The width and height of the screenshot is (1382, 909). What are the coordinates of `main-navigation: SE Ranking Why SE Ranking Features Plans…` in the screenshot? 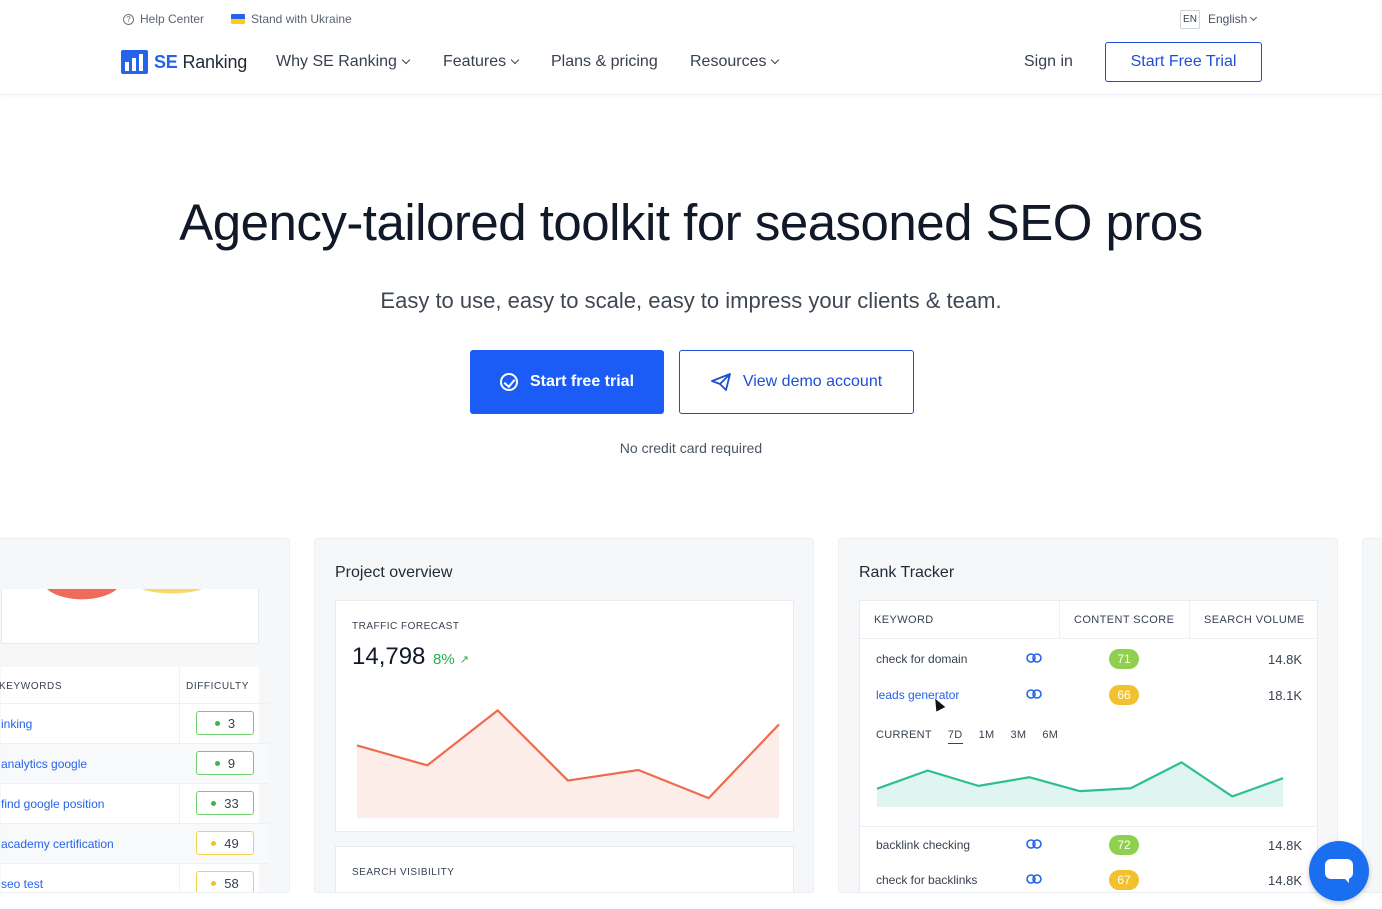 It's located at (691, 67).